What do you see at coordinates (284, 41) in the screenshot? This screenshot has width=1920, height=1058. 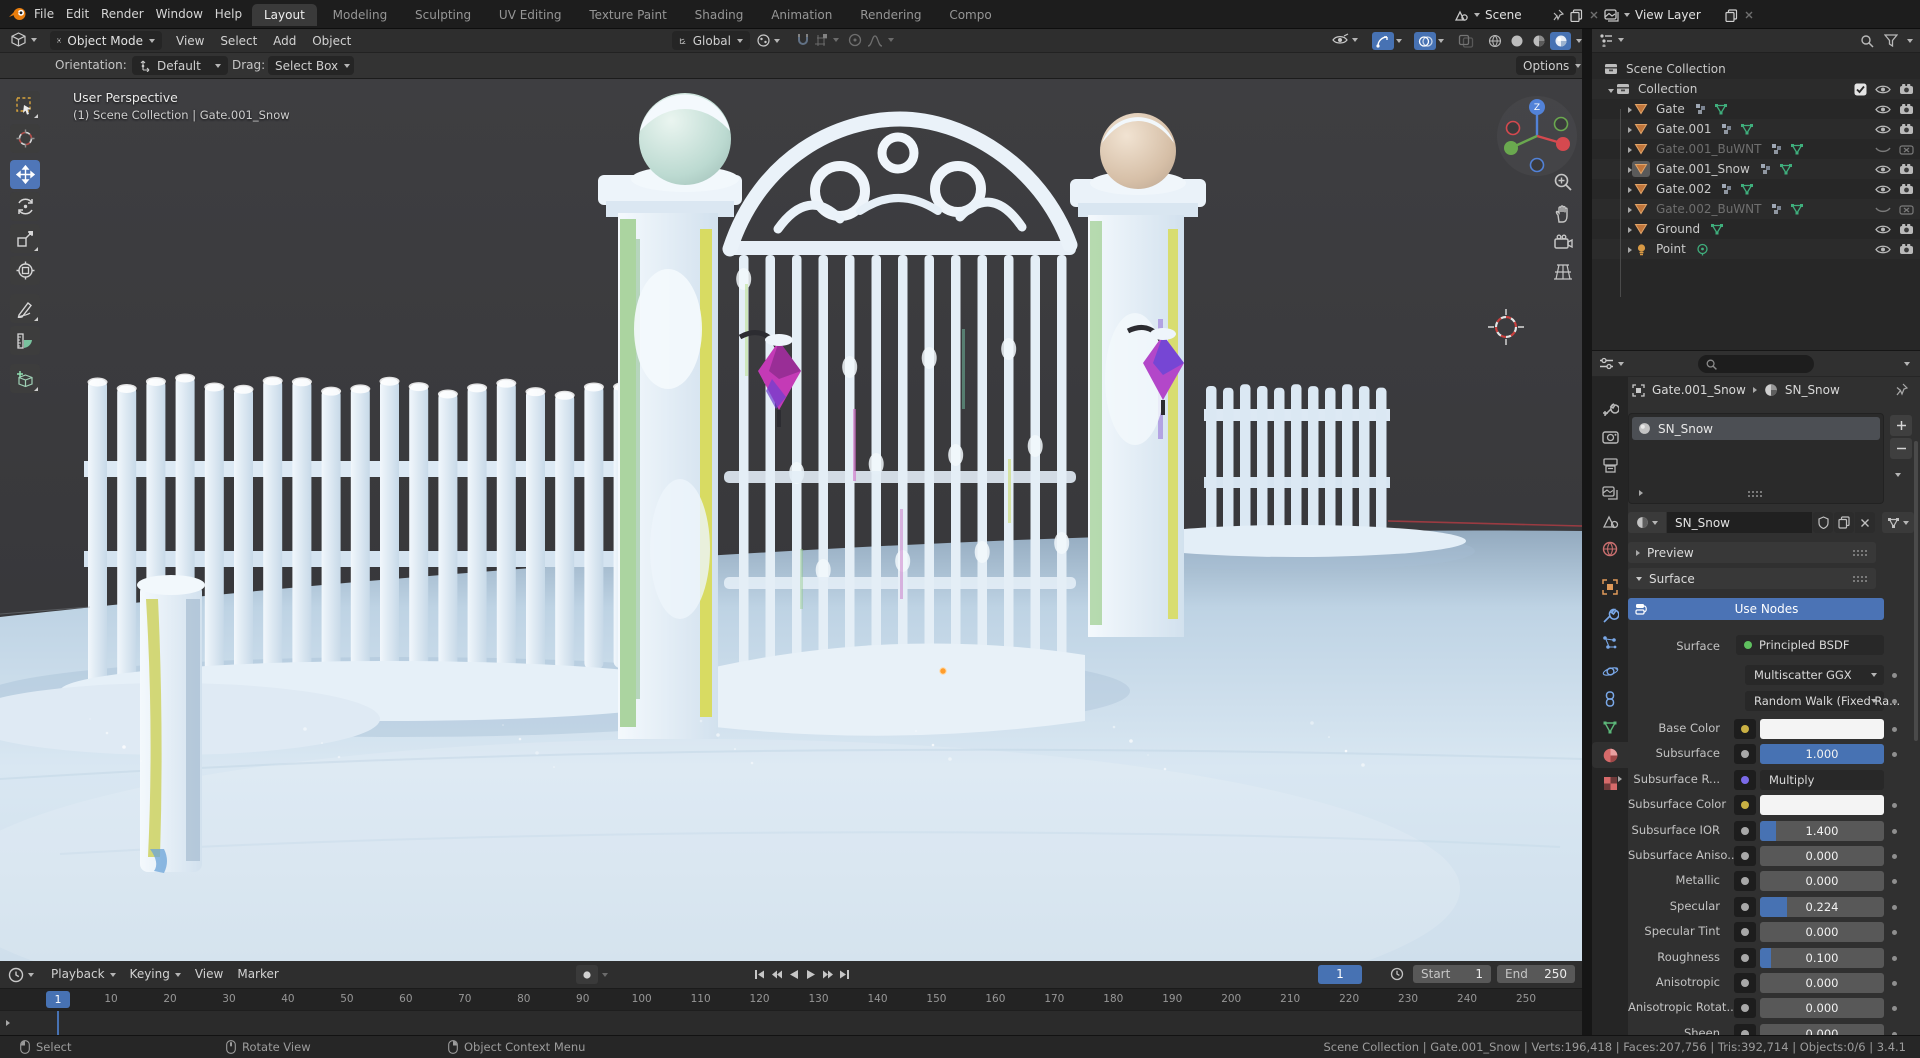 I see `menu-add: Add` at bounding box center [284, 41].